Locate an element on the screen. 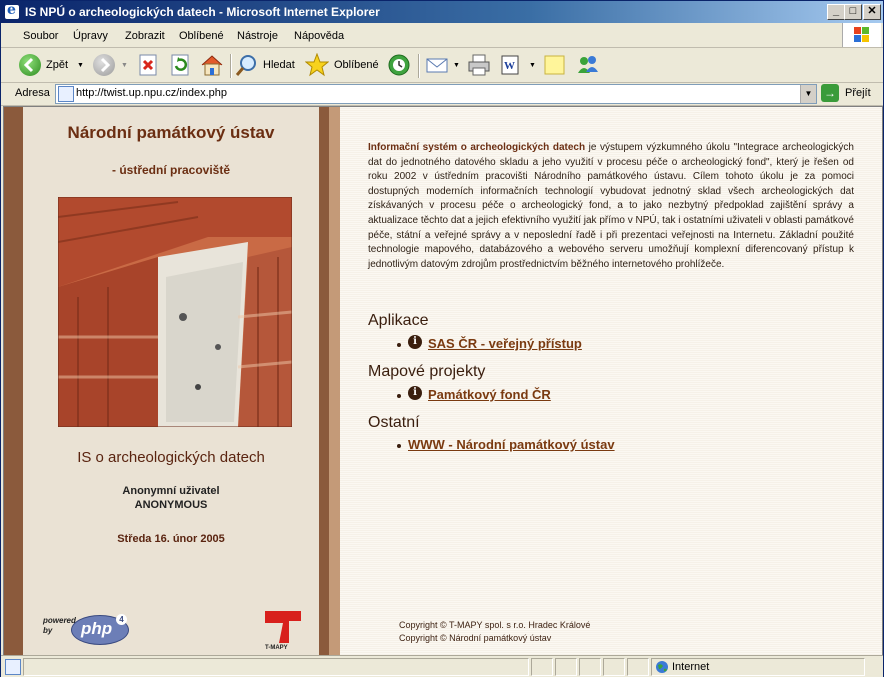  go-button: Přejít is located at coordinates (858, 93).